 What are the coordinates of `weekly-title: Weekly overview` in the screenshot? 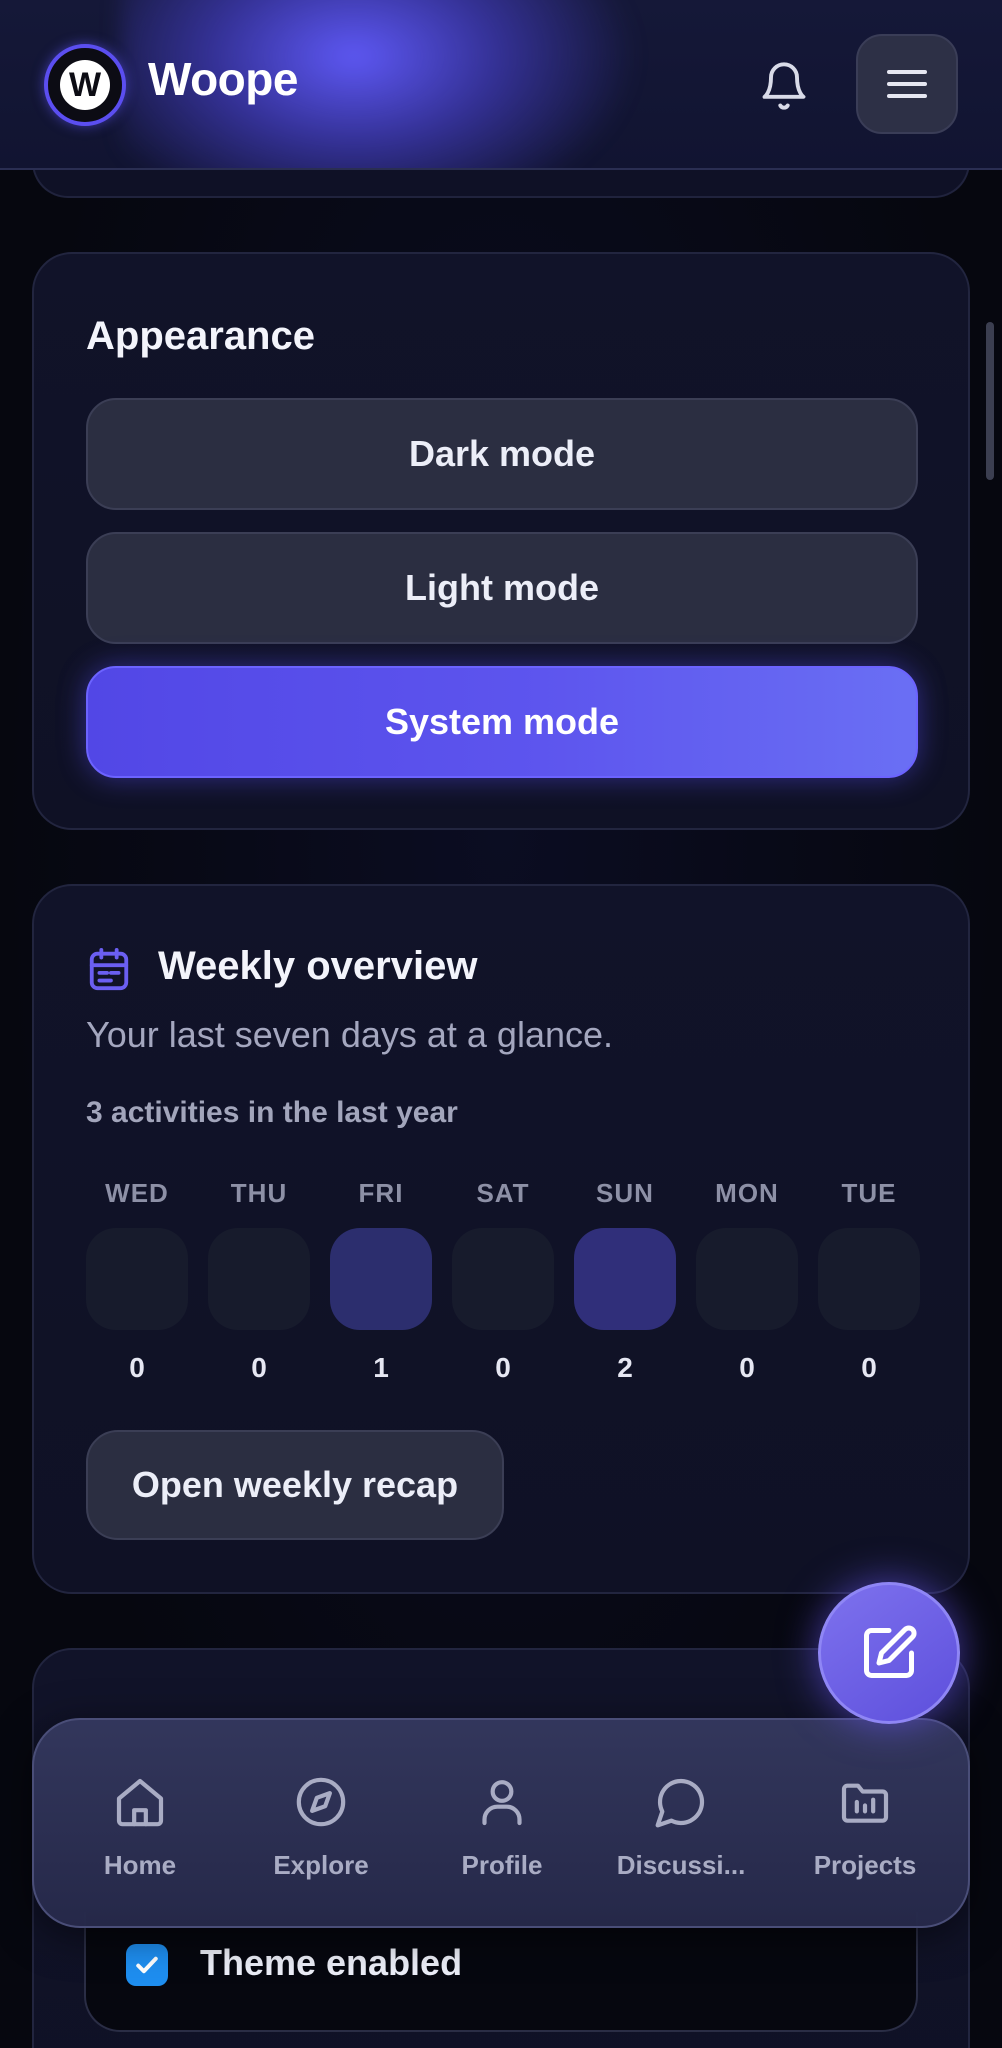 It's located at (318, 966).